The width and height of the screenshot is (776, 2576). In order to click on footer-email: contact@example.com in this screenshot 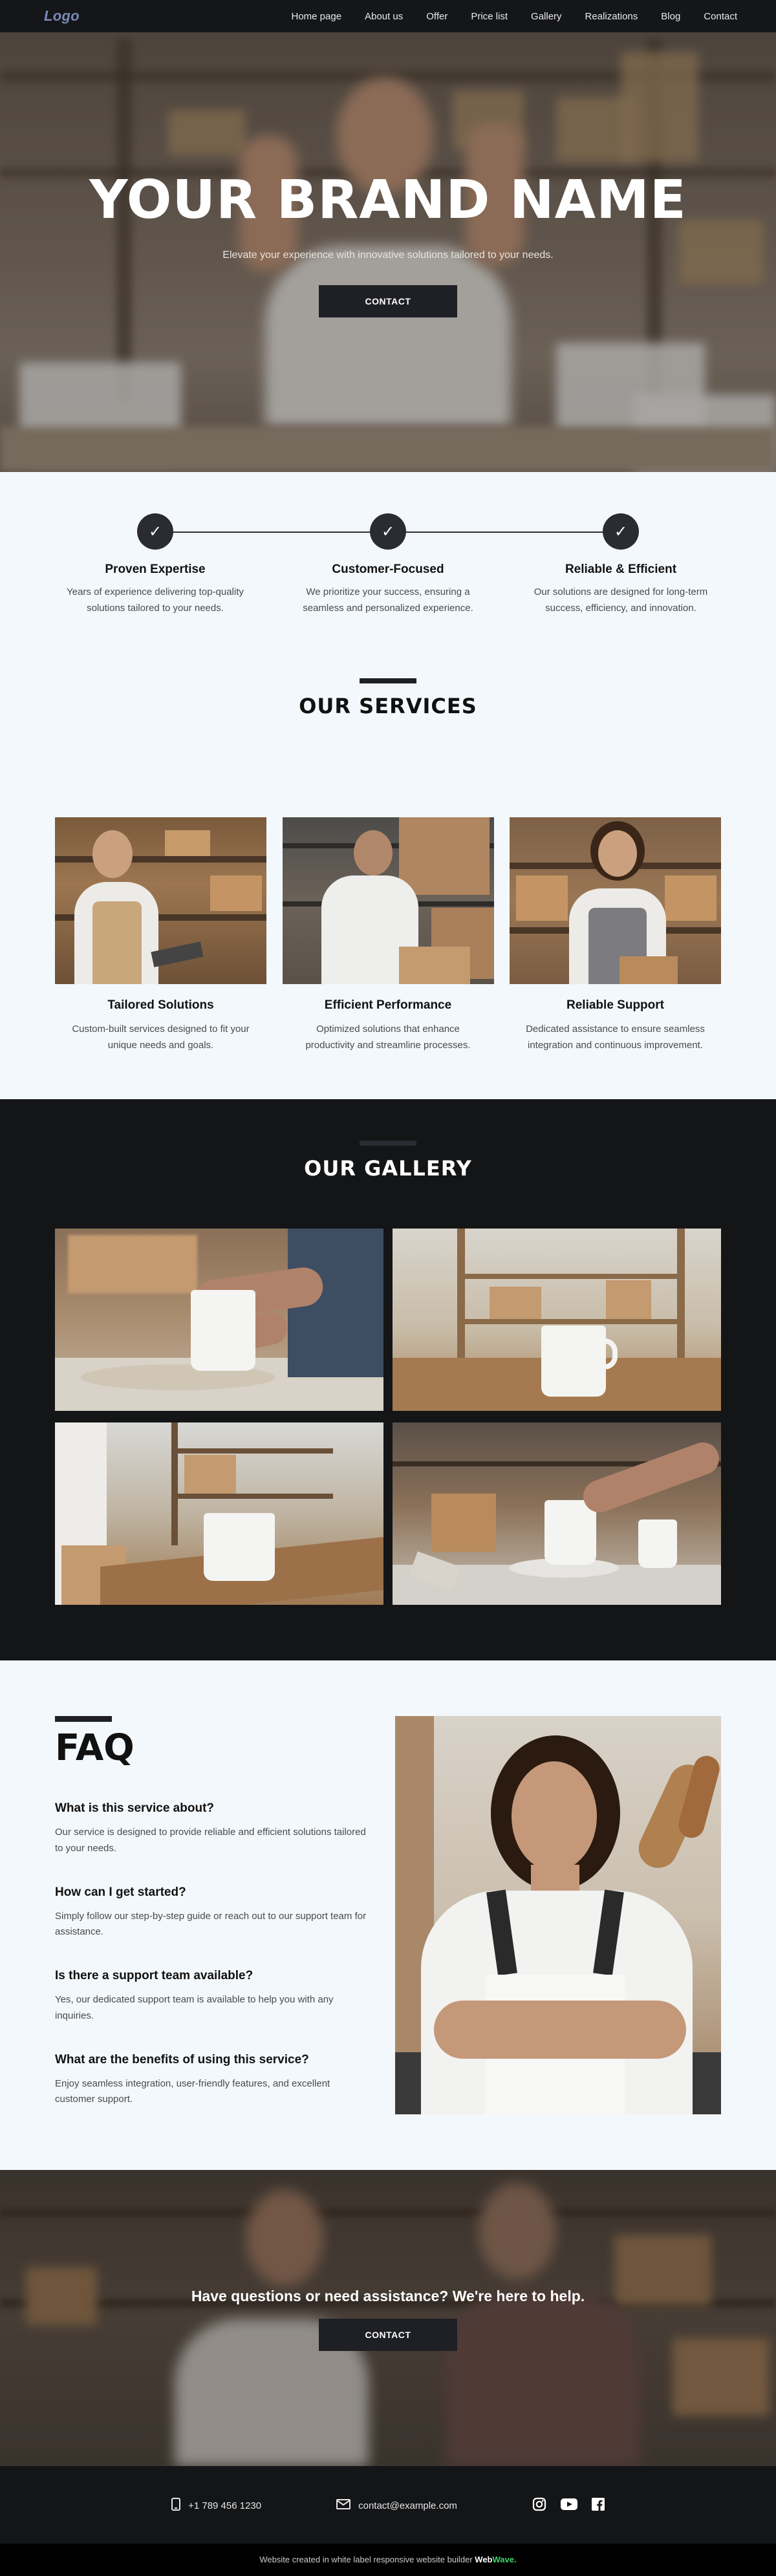, I will do `click(396, 2505)`.